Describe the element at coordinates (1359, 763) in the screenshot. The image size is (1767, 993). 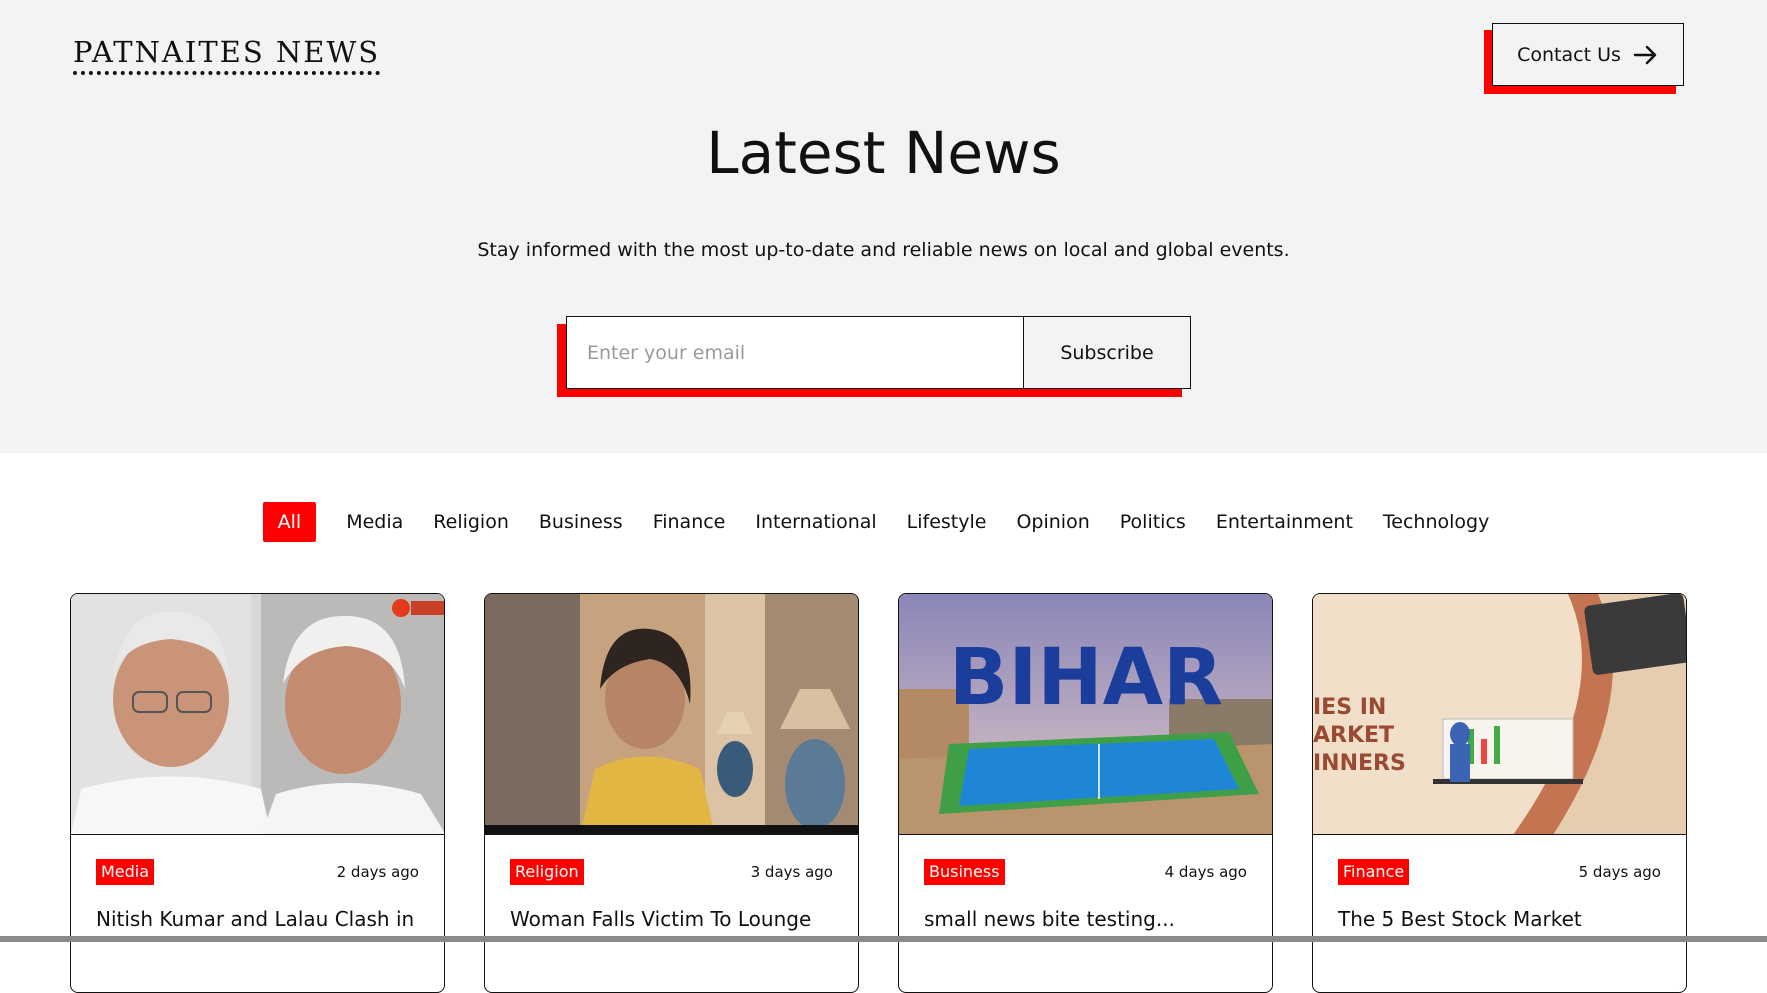
I see `svg-text: INNERS` at that location.